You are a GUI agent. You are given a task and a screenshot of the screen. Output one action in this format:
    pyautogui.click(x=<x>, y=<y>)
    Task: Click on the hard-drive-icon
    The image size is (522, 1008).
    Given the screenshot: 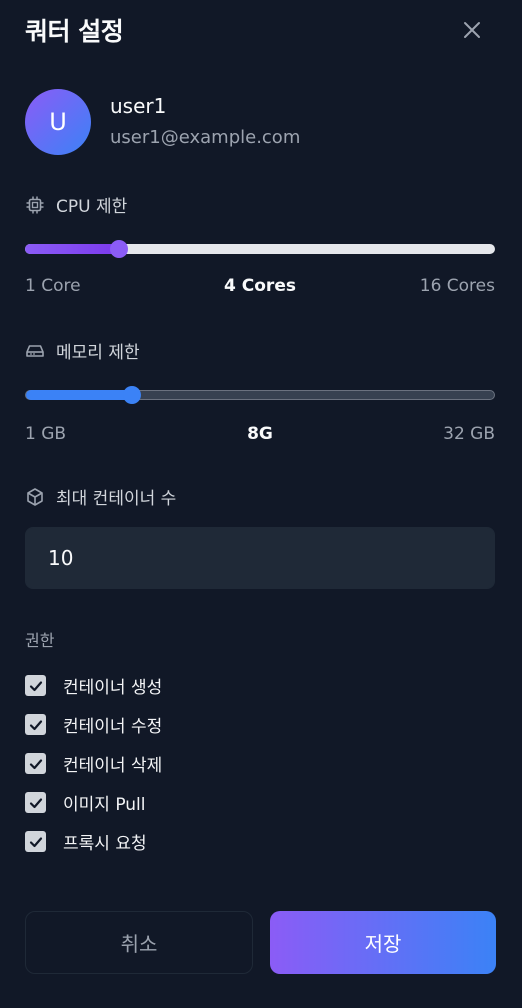 What is the action you would take?
    pyautogui.click(x=35, y=350)
    